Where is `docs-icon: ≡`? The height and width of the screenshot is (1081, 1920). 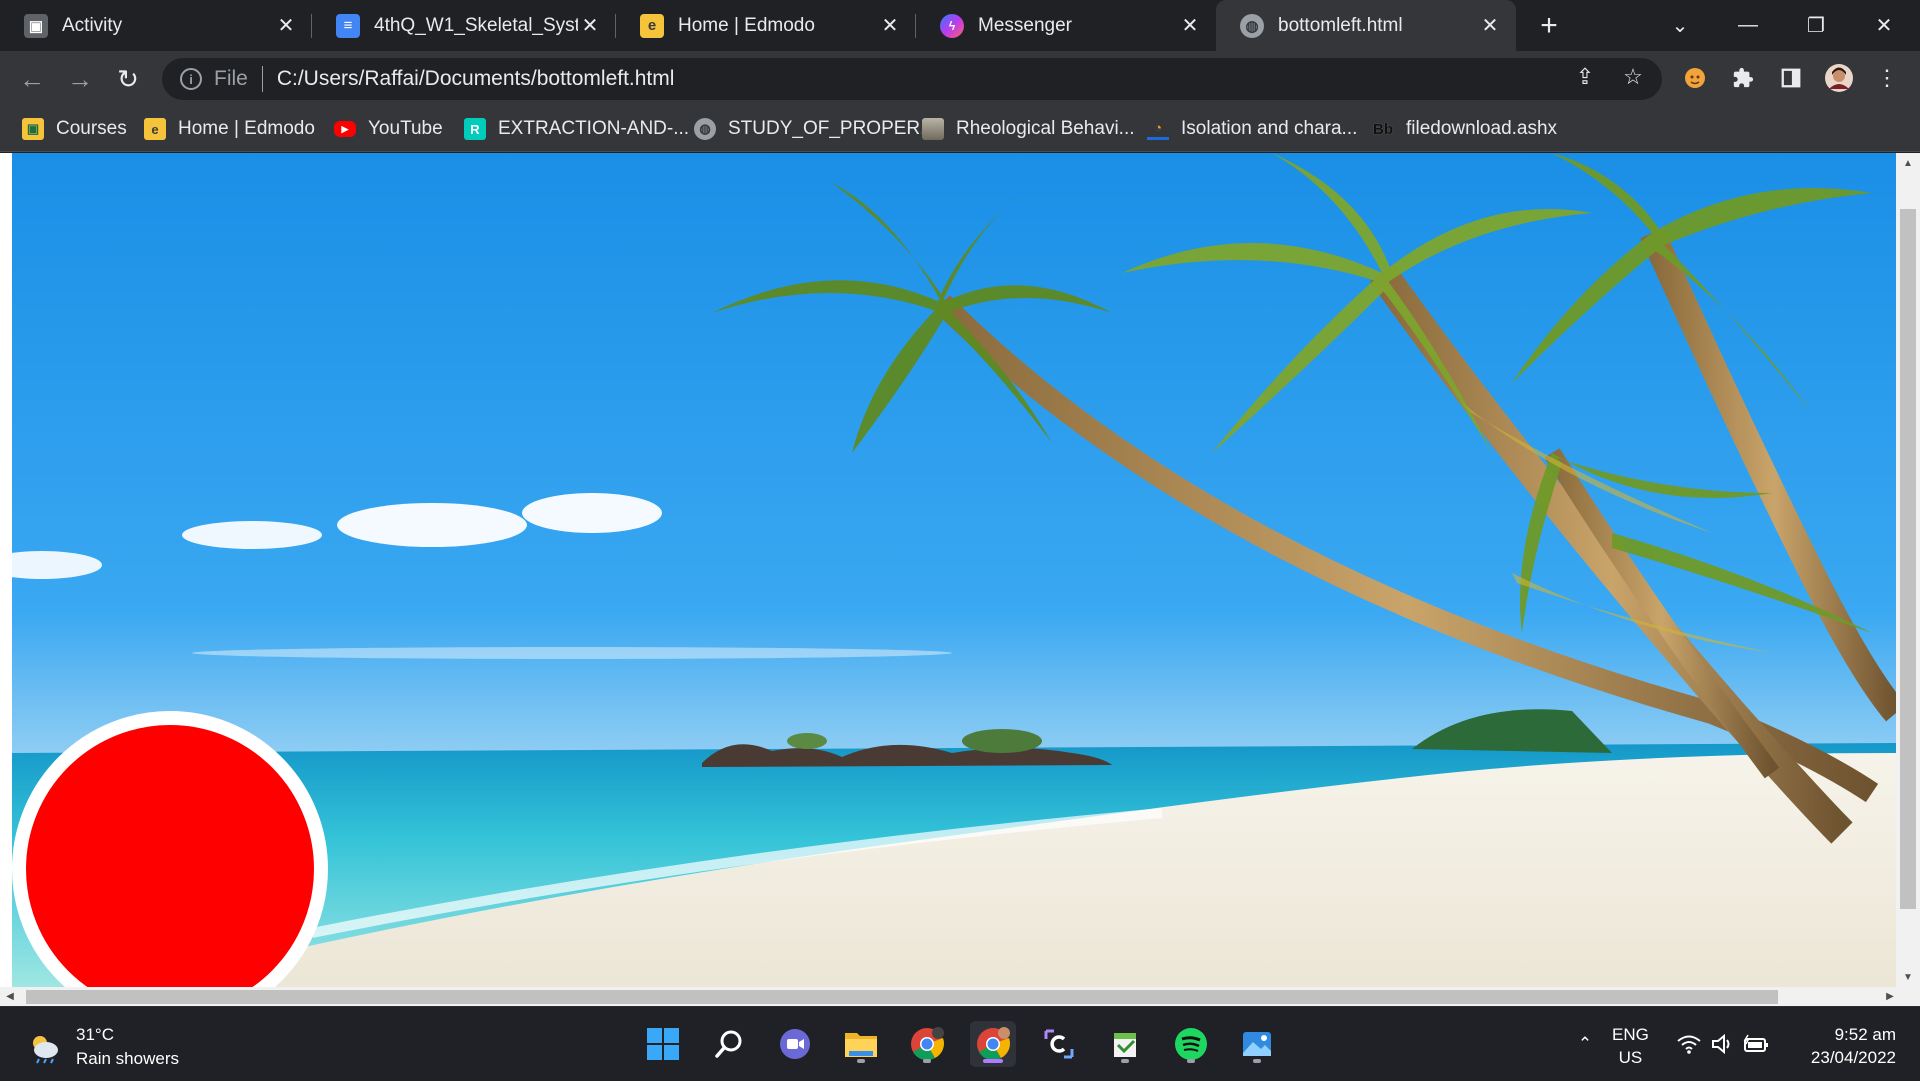 docs-icon: ≡ is located at coordinates (348, 25).